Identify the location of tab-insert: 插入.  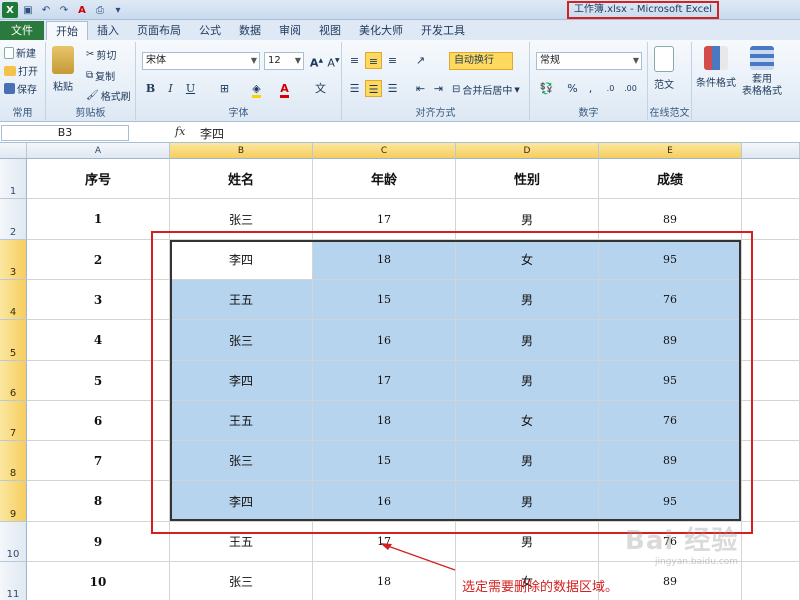
(108, 30).